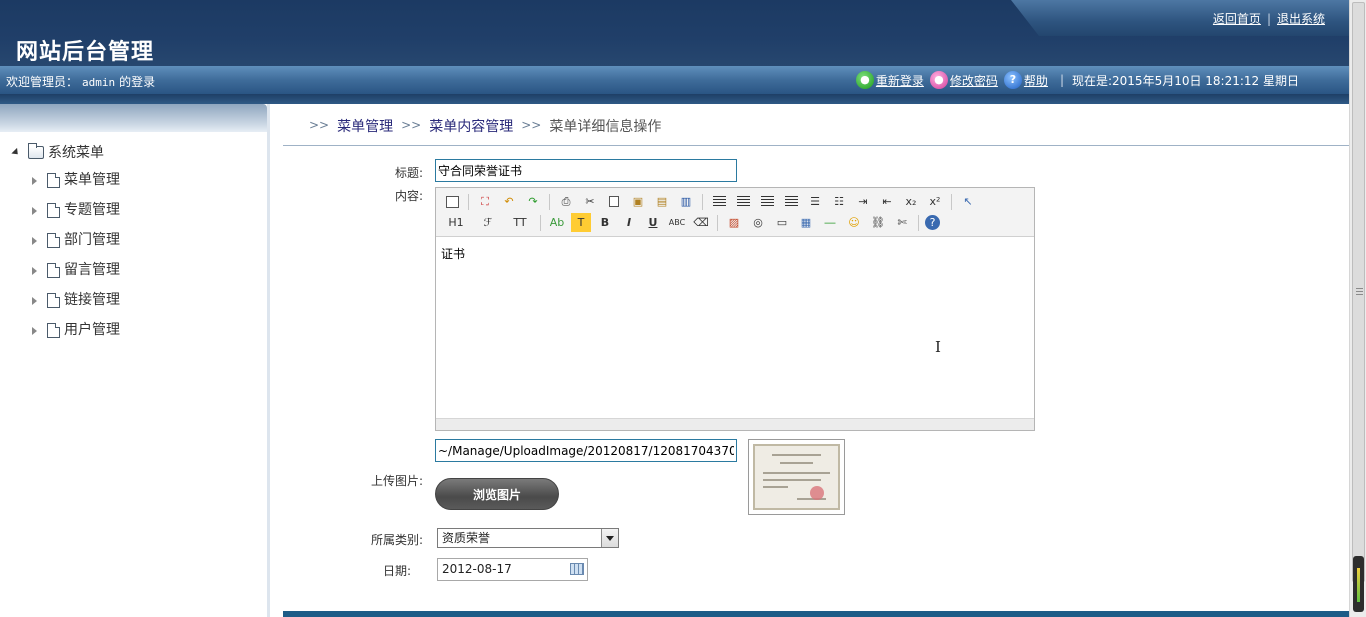  Describe the element at coordinates (735, 327) in the screenshot. I see `editor-content: 证书` at that location.